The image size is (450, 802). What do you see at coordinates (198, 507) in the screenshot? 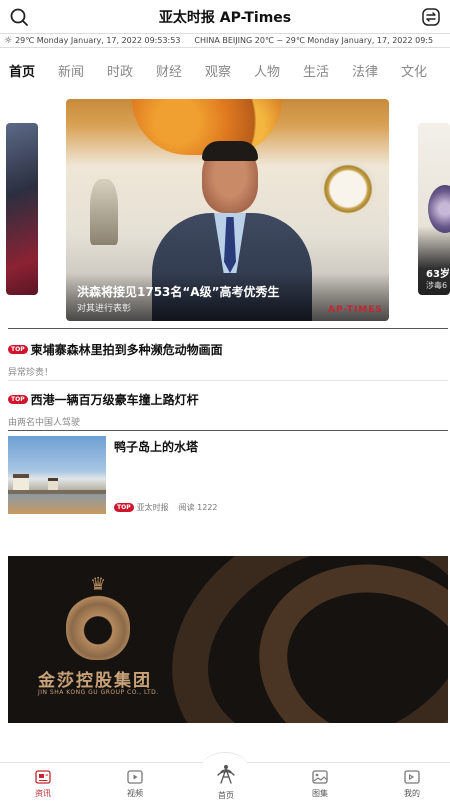
I see `read-count: 阅读 1222` at bounding box center [198, 507].